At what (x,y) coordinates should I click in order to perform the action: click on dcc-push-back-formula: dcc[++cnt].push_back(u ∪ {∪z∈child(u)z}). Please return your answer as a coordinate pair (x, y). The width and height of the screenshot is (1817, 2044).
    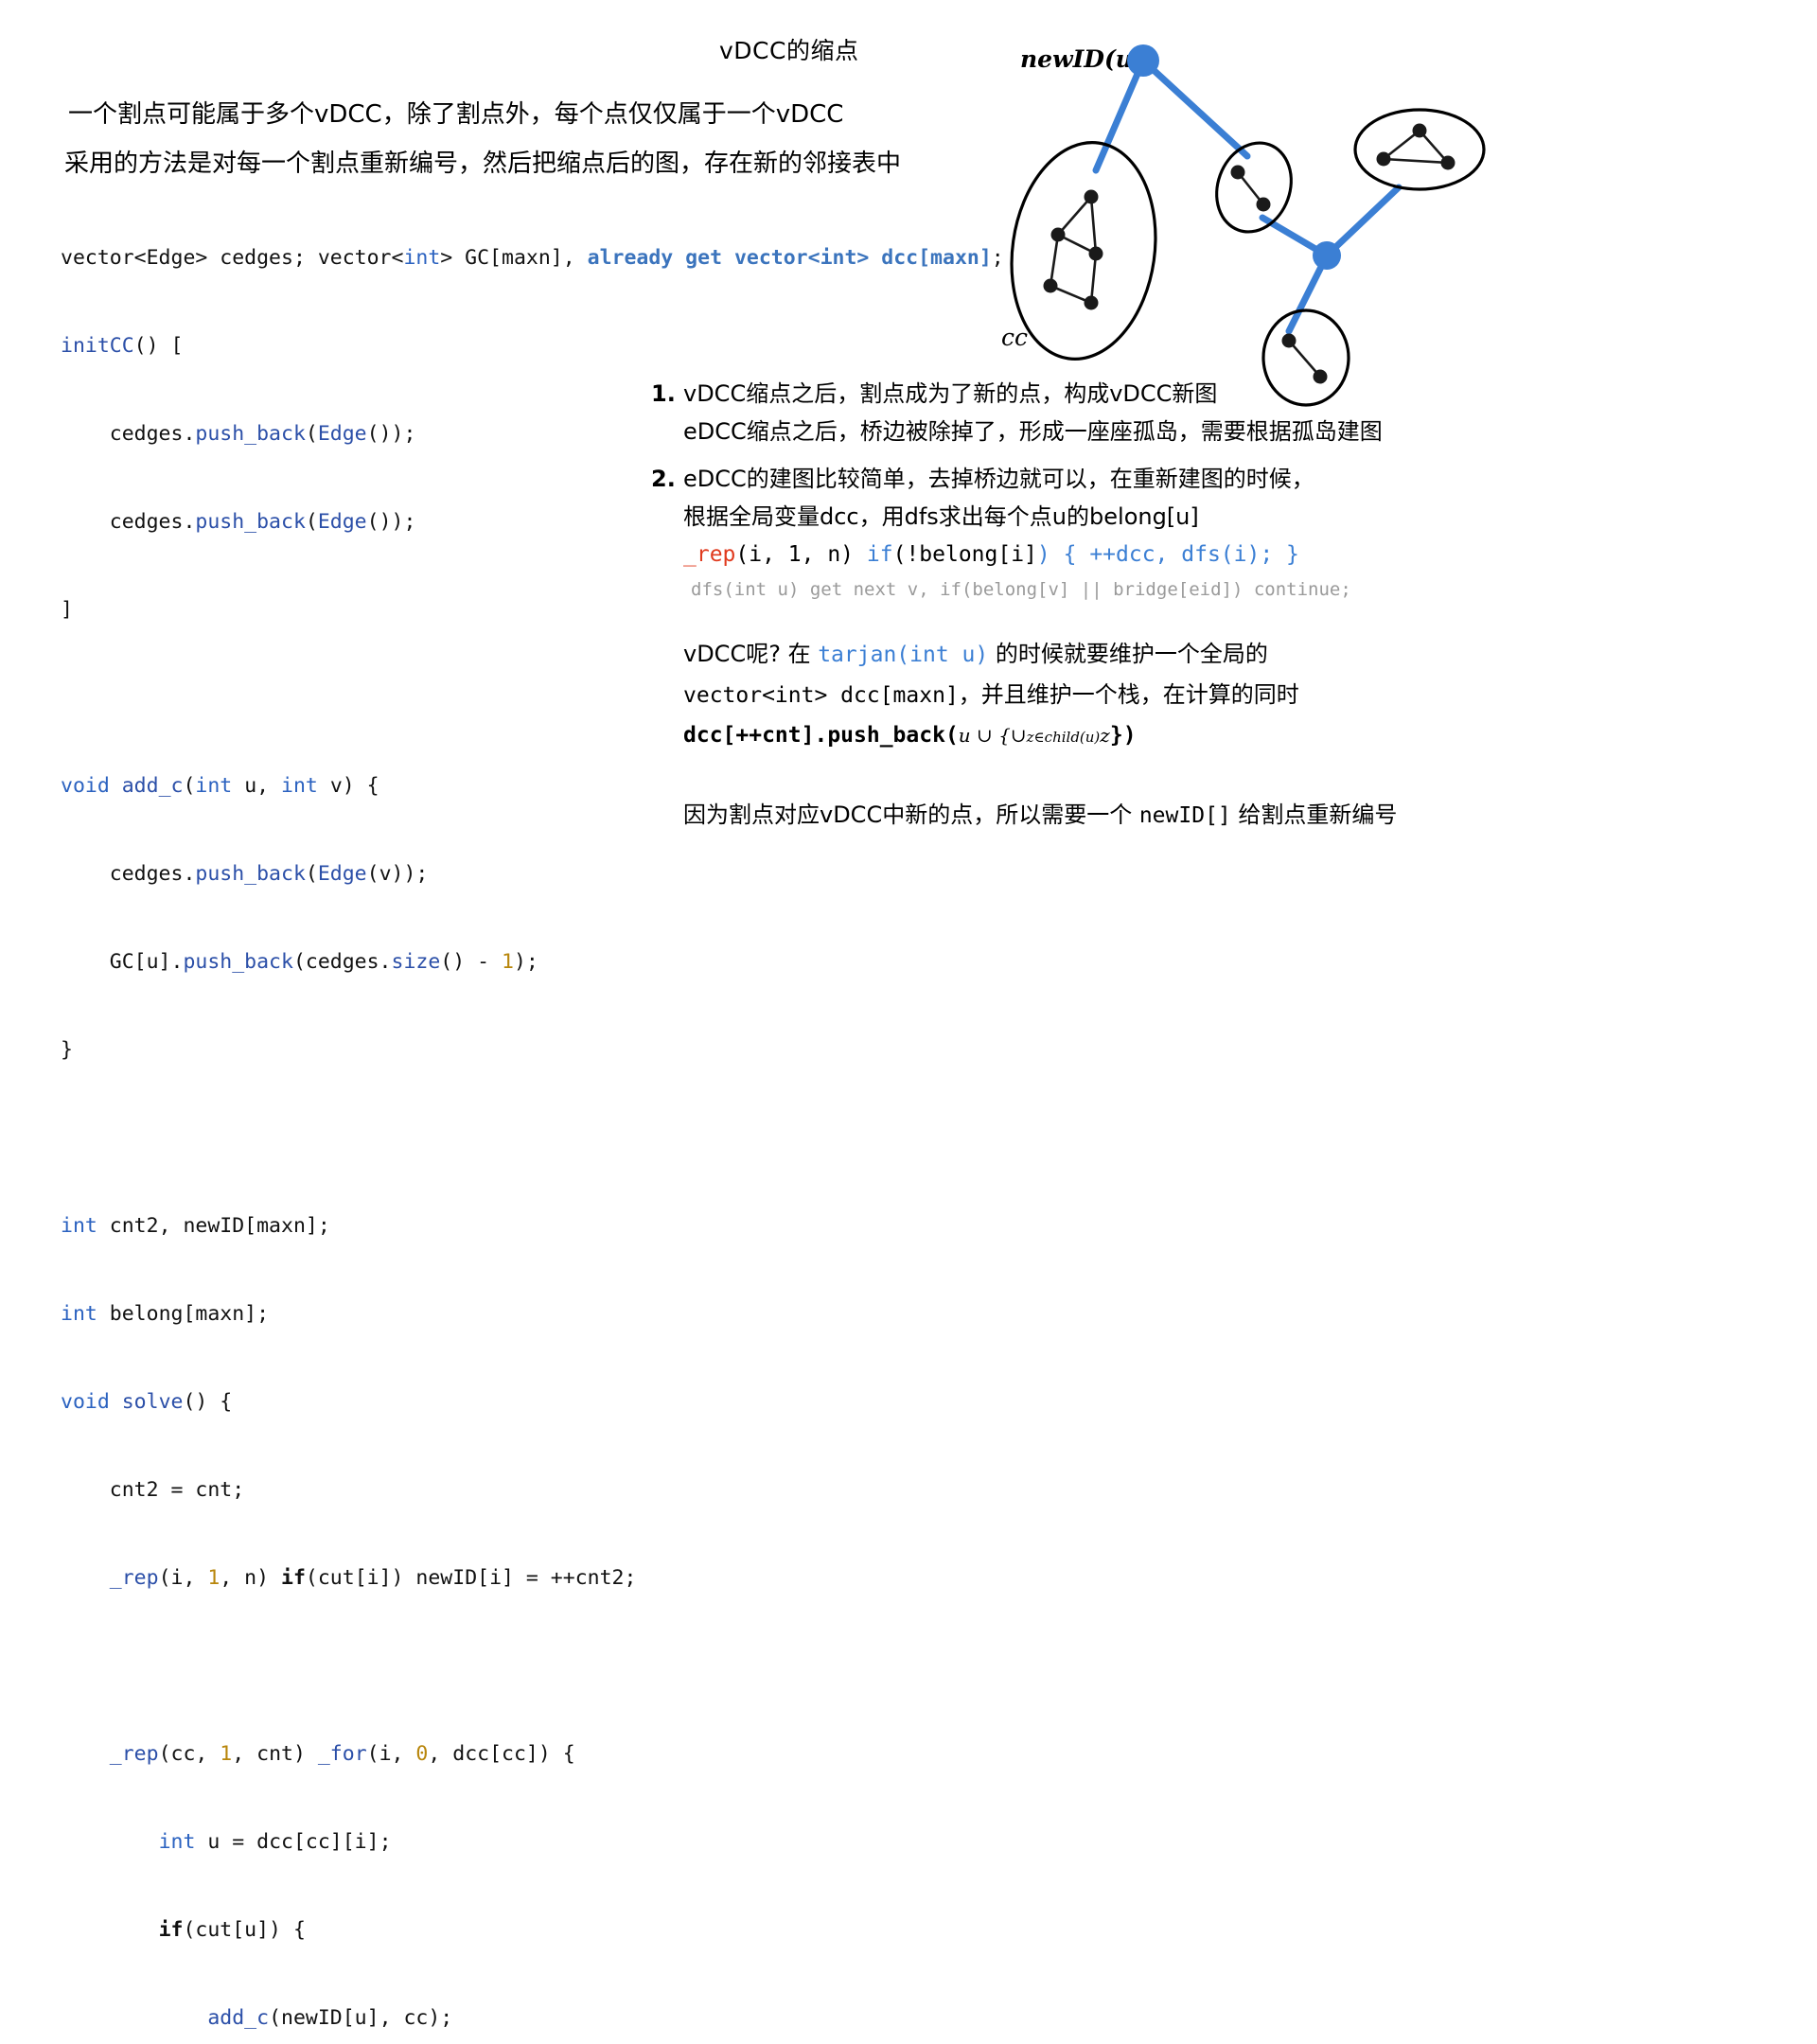
    Looking at the image, I should click on (1055, 736).